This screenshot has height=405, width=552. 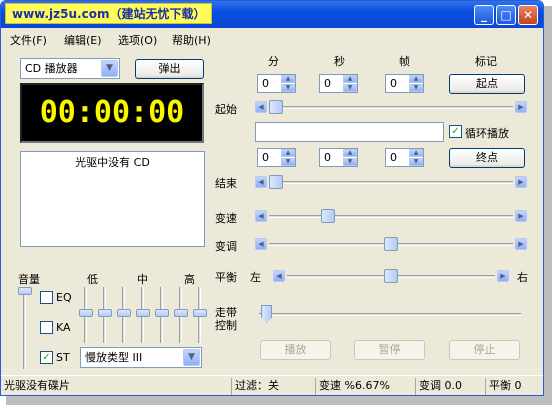 What do you see at coordinates (338, 83) in the screenshot?
I see `start-seconds-spinner: 0 ▲ ▼` at bounding box center [338, 83].